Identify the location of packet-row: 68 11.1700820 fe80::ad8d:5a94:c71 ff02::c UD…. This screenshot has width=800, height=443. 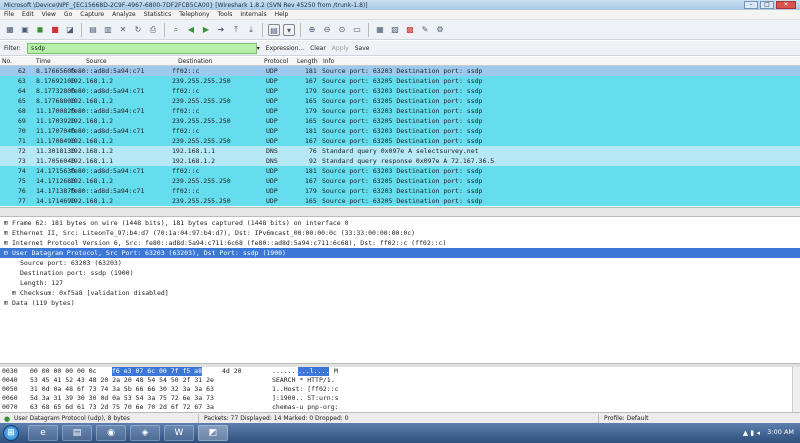
(400, 111).